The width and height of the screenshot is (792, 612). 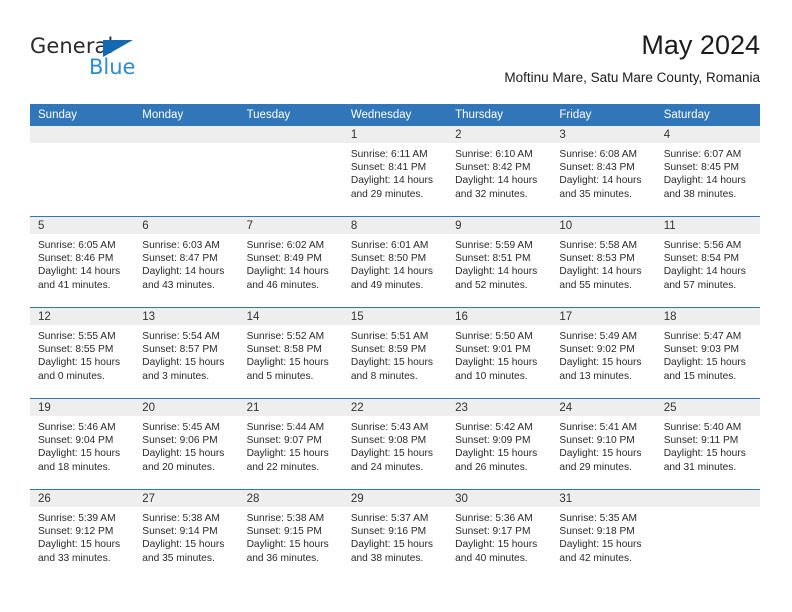 What do you see at coordinates (395, 225) in the screenshot?
I see `day-number: 8` at bounding box center [395, 225].